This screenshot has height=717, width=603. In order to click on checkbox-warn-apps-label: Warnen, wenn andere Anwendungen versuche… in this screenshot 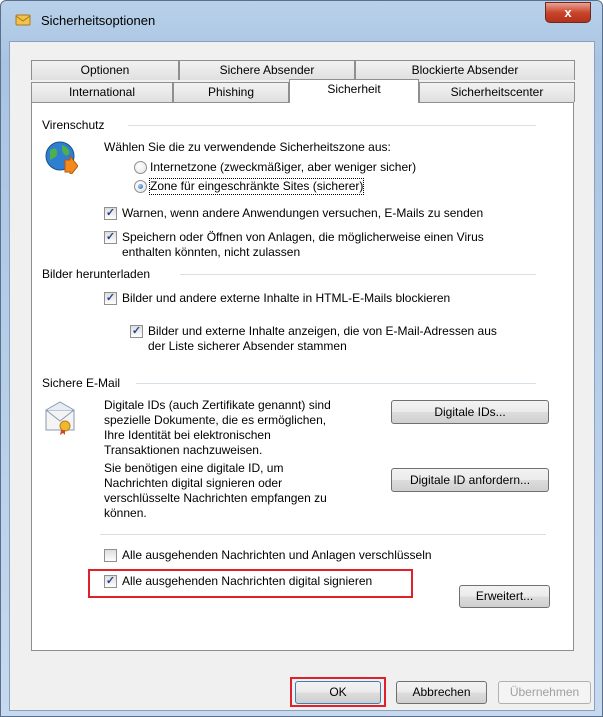, I will do `click(302, 213)`.